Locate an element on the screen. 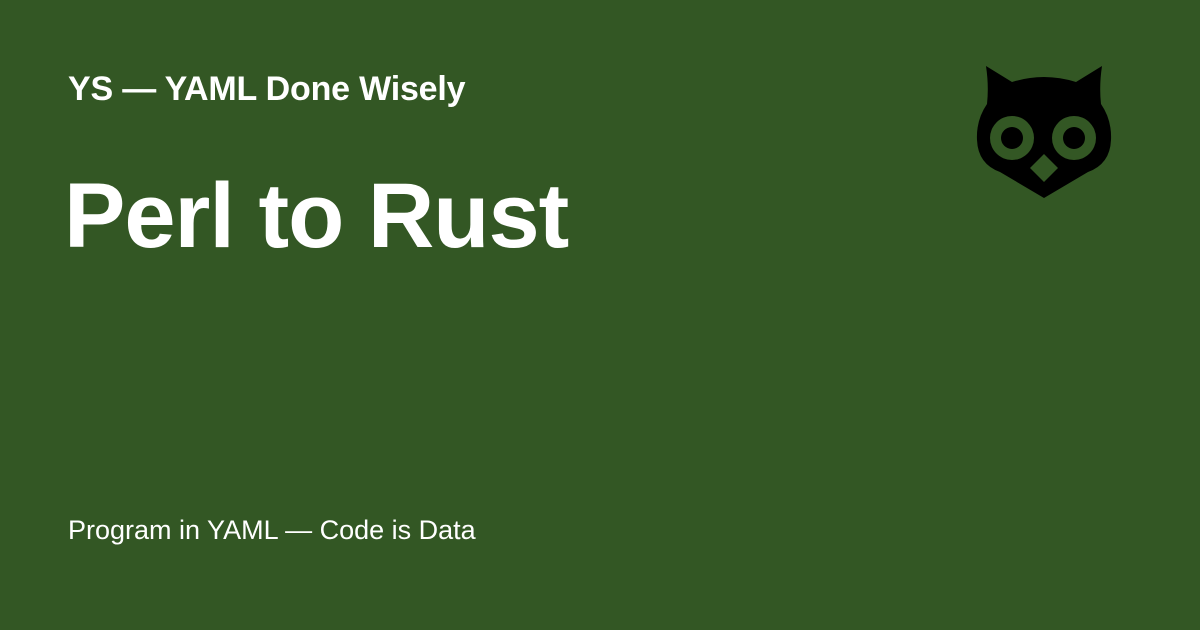 The width and height of the screenshot is (1200, 630). site-title: YS — YAML Done Wisely is located at coordinates (267, 89).